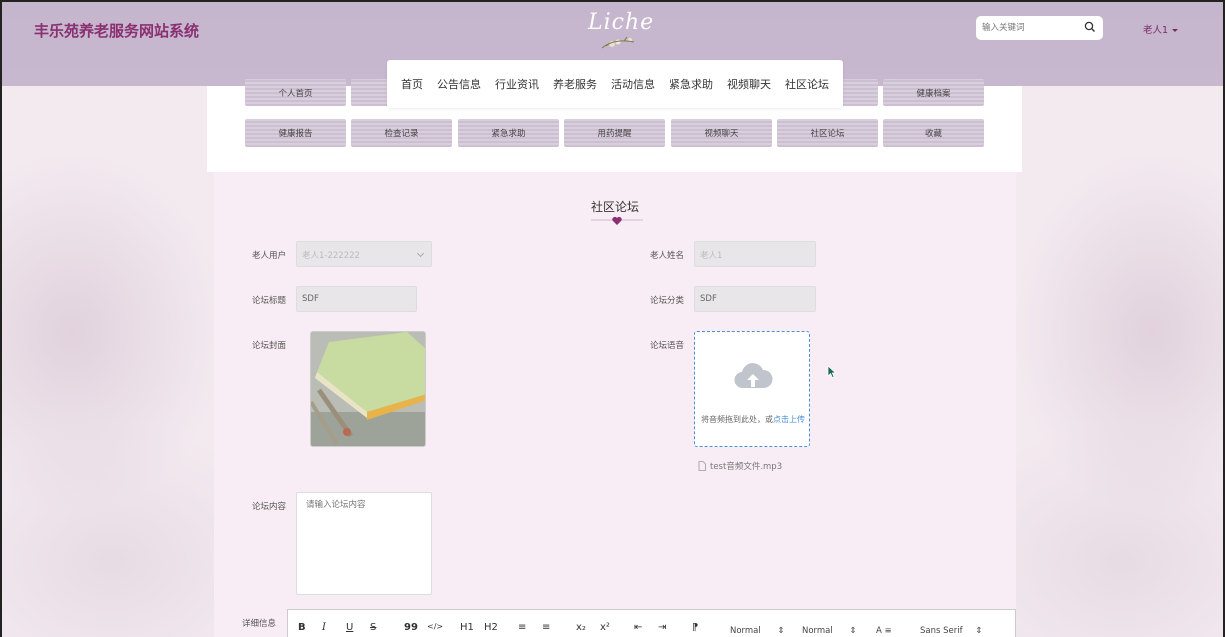 Image resolution: width=1225 pixels, height=637 pixels. Describe the element at coordinates (420, 253) in the screenshot. I see `chevron-down-icon` at that location.